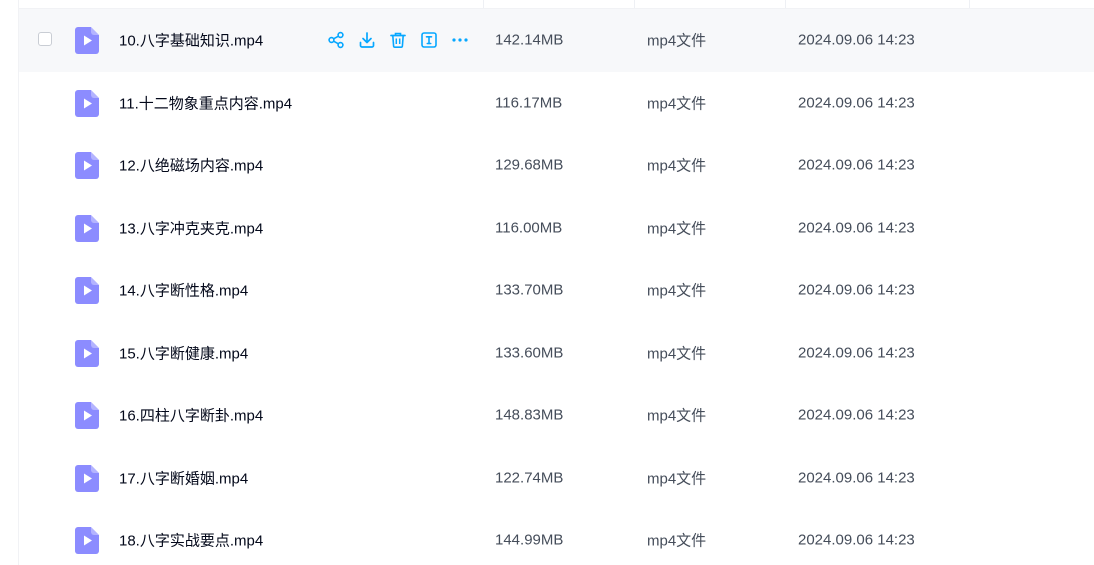 This screenshot has height=565, width=1094. Describe the element at coordinates (529, 290) in the screenshot. I see `file-size: 133.70MB` at that location.